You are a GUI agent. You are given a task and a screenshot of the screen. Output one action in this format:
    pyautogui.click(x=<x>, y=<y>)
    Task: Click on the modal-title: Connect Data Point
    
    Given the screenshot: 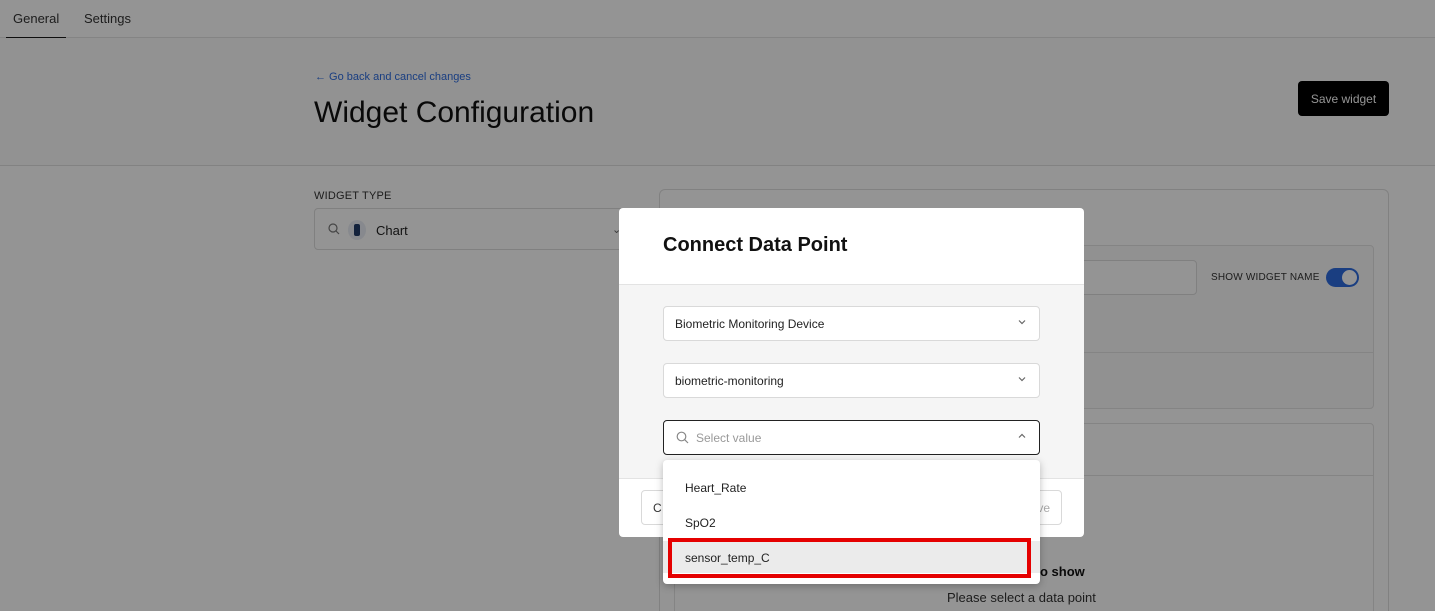 What is the action you would take?
    pyautogui.click(x=755, y=245)
    